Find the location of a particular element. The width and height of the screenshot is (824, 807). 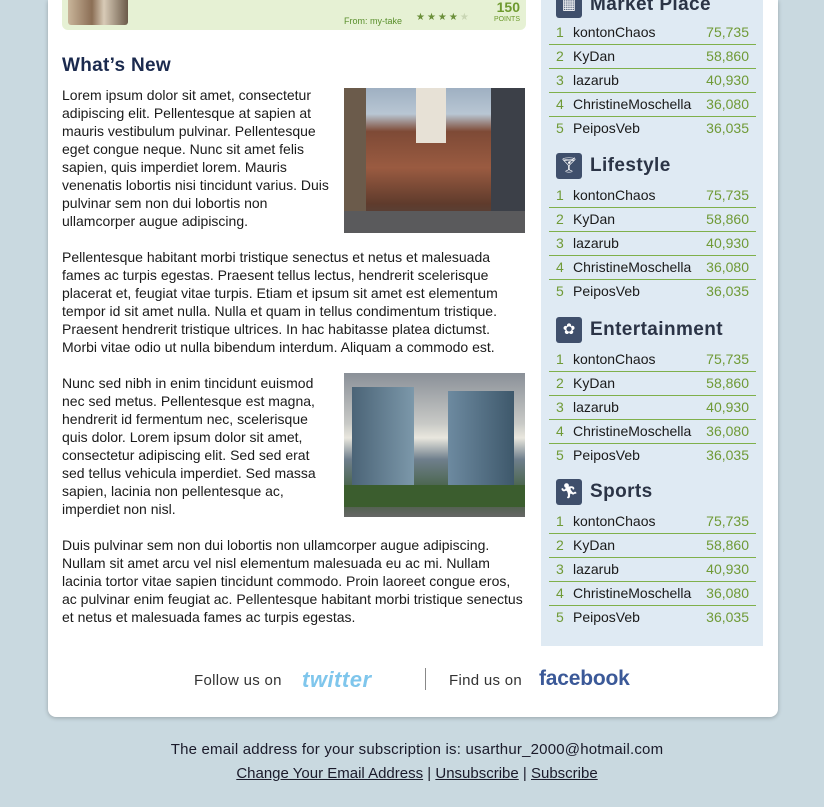

category-title: Lifestyle is located at coordinates (630, 165).